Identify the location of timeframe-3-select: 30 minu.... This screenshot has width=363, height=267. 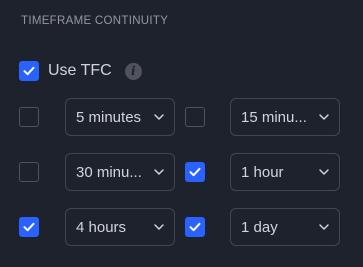
(120, 172).